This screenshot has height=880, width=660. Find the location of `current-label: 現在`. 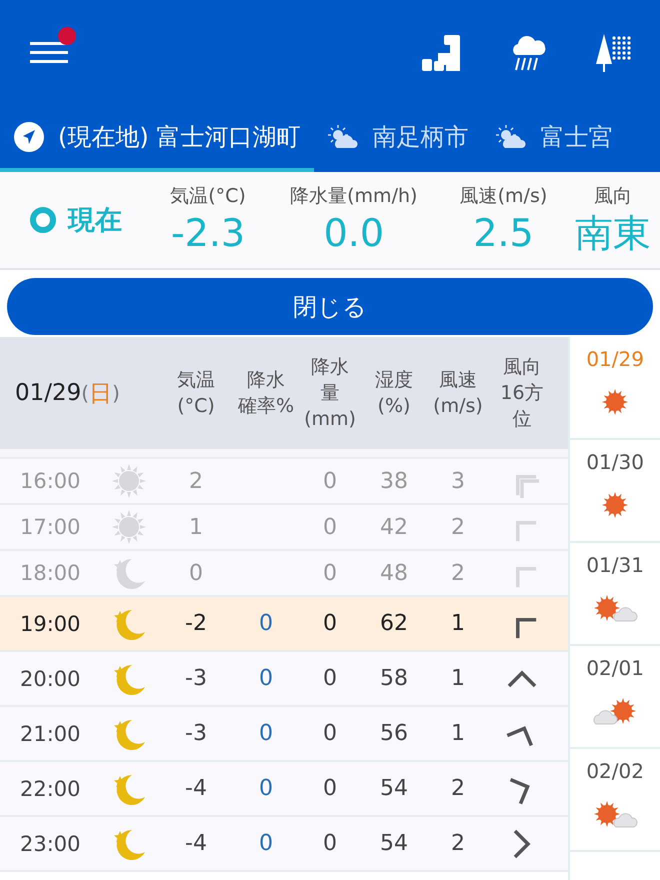

current-label: 現在 is located at coordinates (95, 221).